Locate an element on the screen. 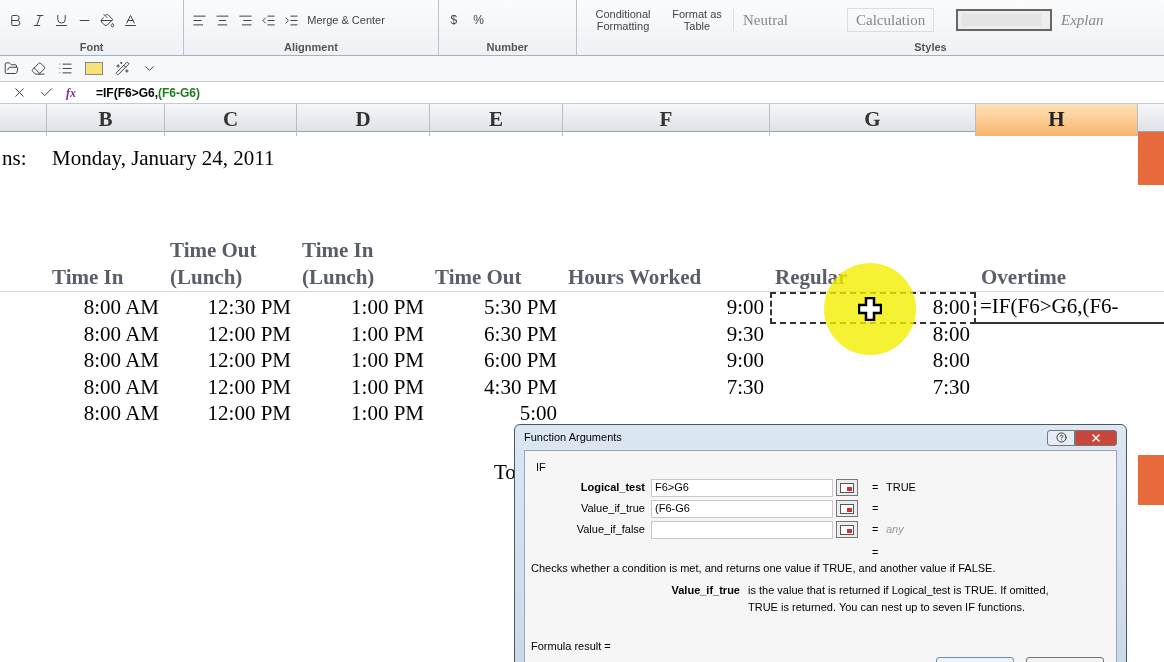 This screenshot has height=662, width=1164. merge-center-button: Merge & Center is located at coordinates (346, 20).